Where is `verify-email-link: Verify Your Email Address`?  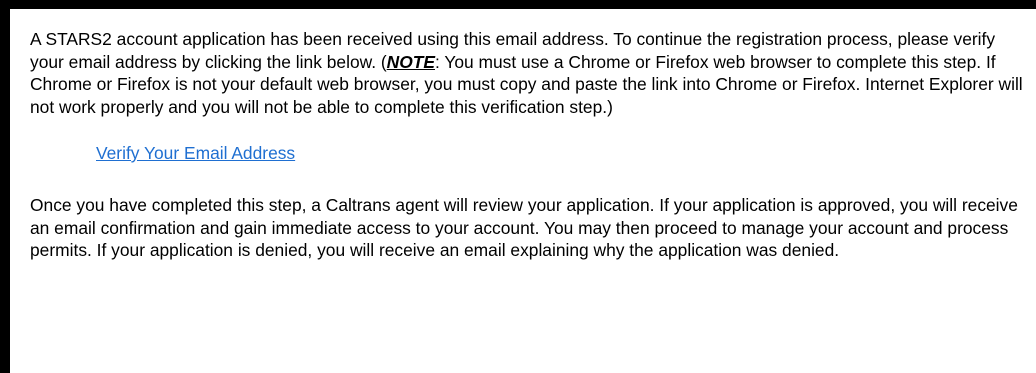
verify-email-link: Verify Your Email Address is located at coordinates (195, 153).